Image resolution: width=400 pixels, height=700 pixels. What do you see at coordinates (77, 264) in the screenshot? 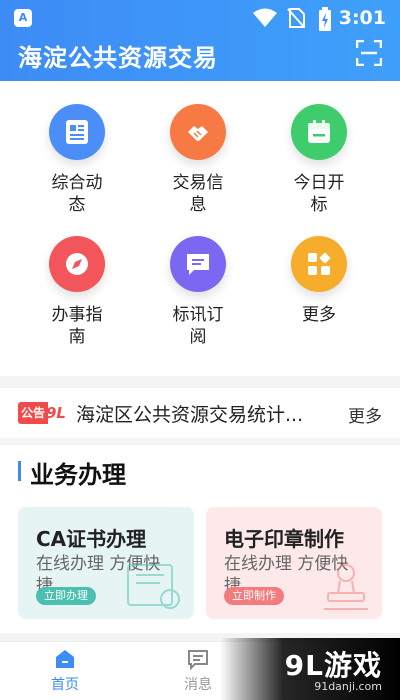
I see `compass-icon` at bounding box center [77, 264].